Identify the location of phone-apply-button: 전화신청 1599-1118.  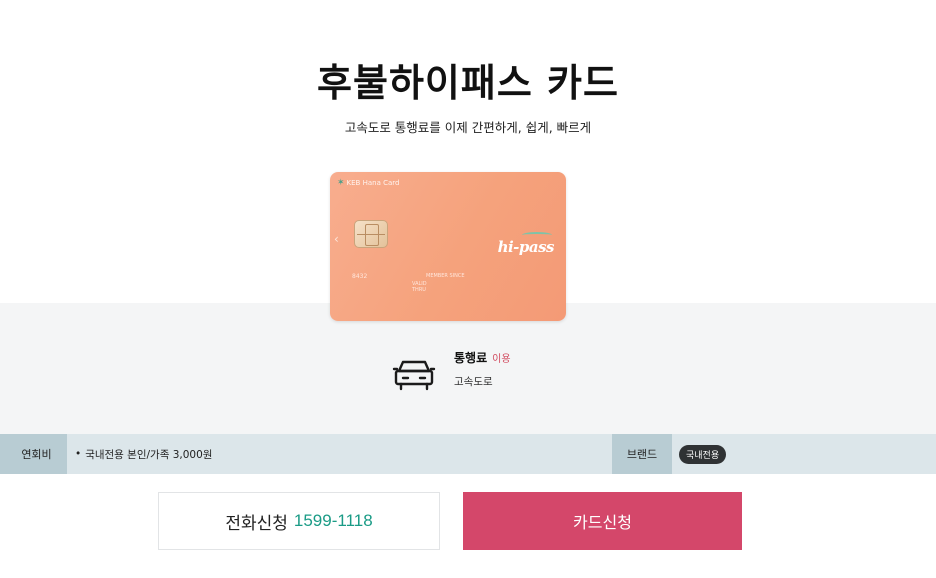
(299, 521).